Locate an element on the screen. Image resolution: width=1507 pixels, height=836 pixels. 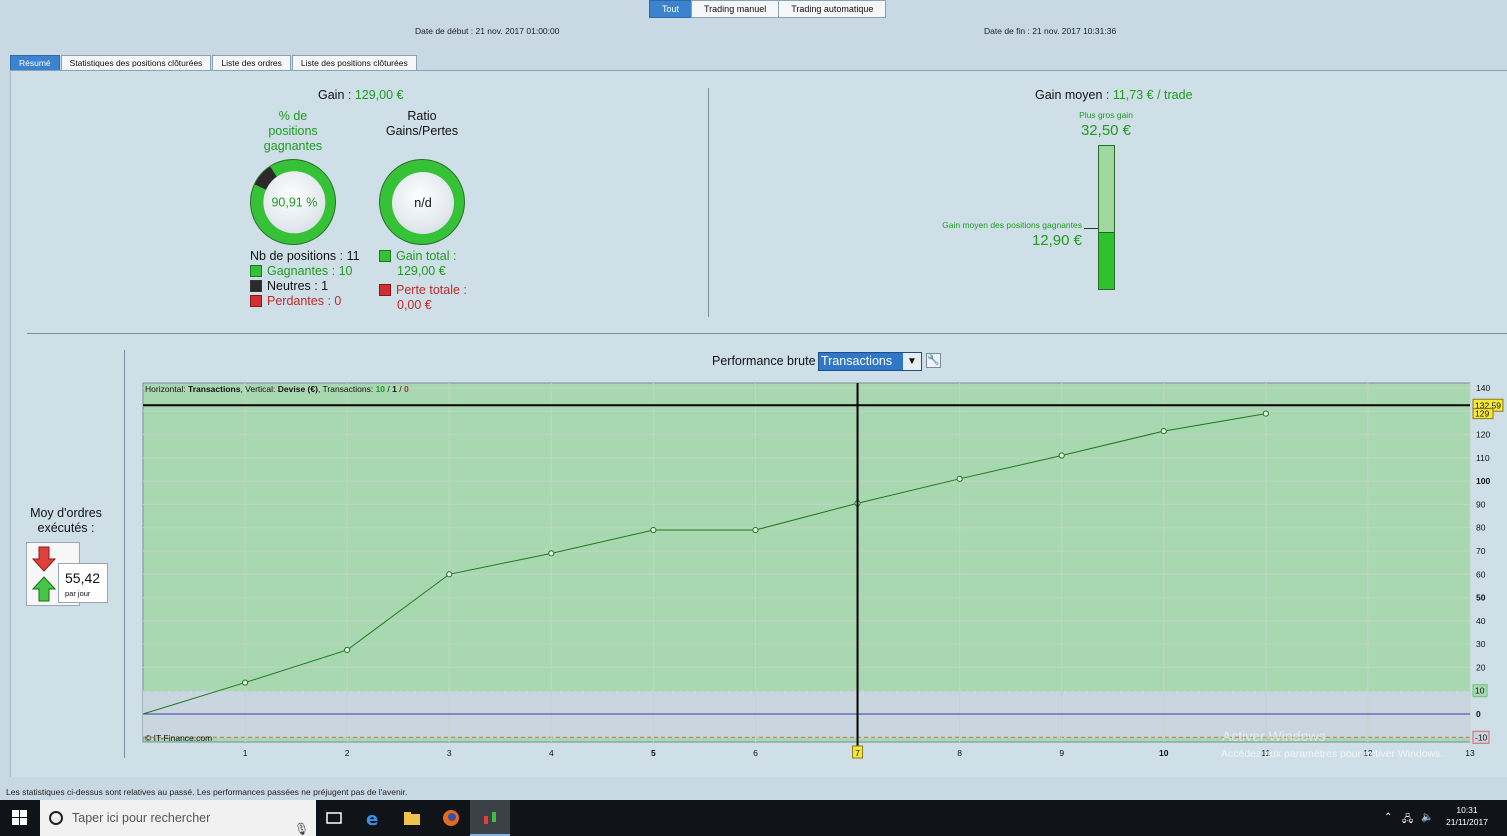
x-tick-label: 13 is located at coordinates (1470, 753).